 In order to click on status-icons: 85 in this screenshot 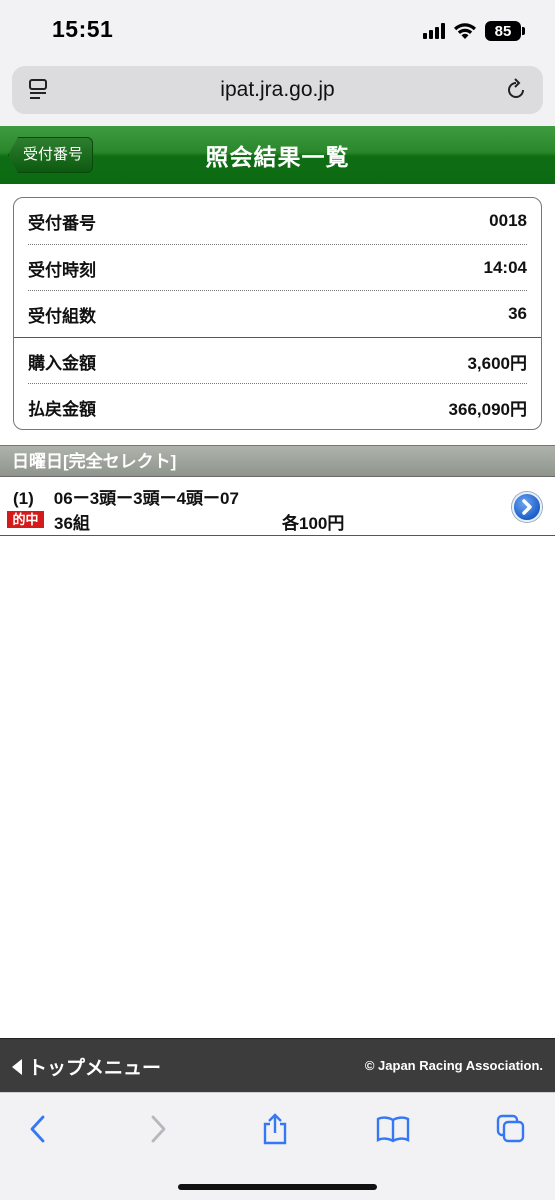, I will do `click(474, 31)`.